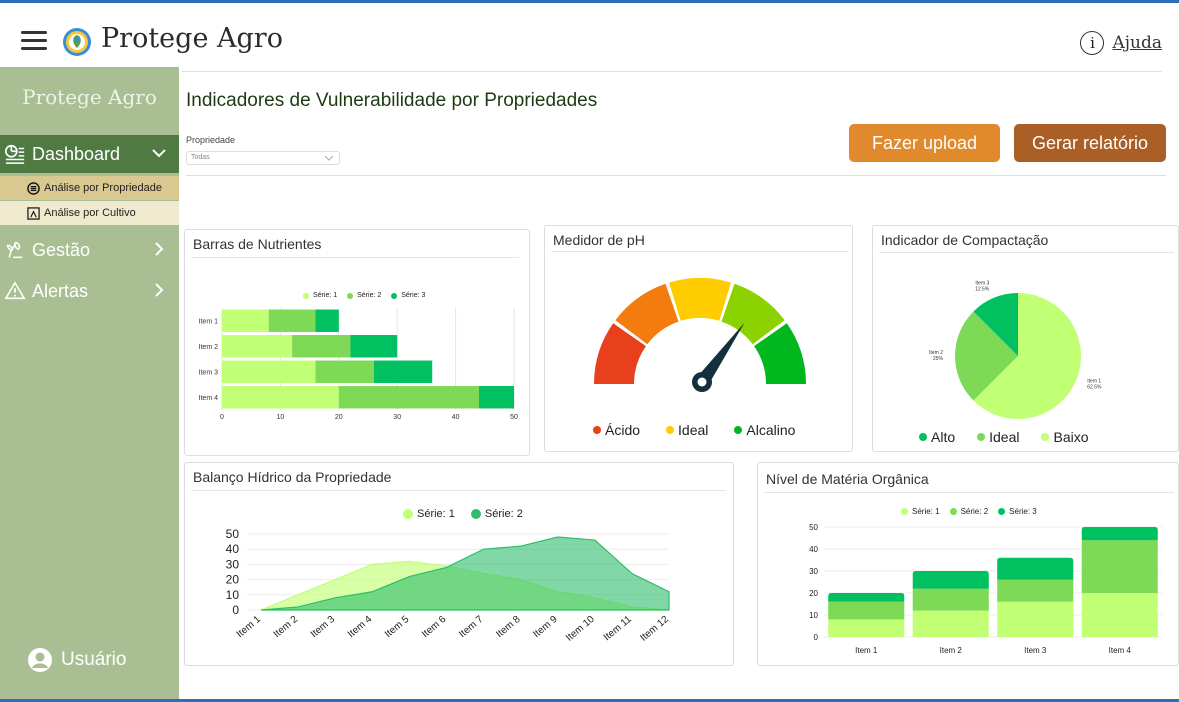 This screenshot has width=1179, height=702. Describe the element at coordinates (209, 321) in the screenshot. I see `y-tick-label: Item 1` at that location.